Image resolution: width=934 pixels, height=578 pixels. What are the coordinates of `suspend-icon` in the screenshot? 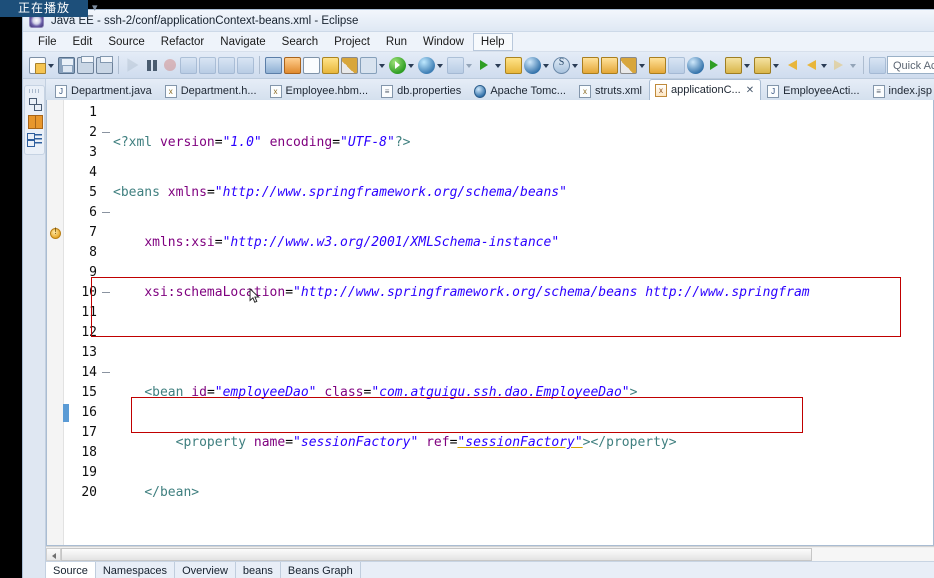 It's located at (151, 65).